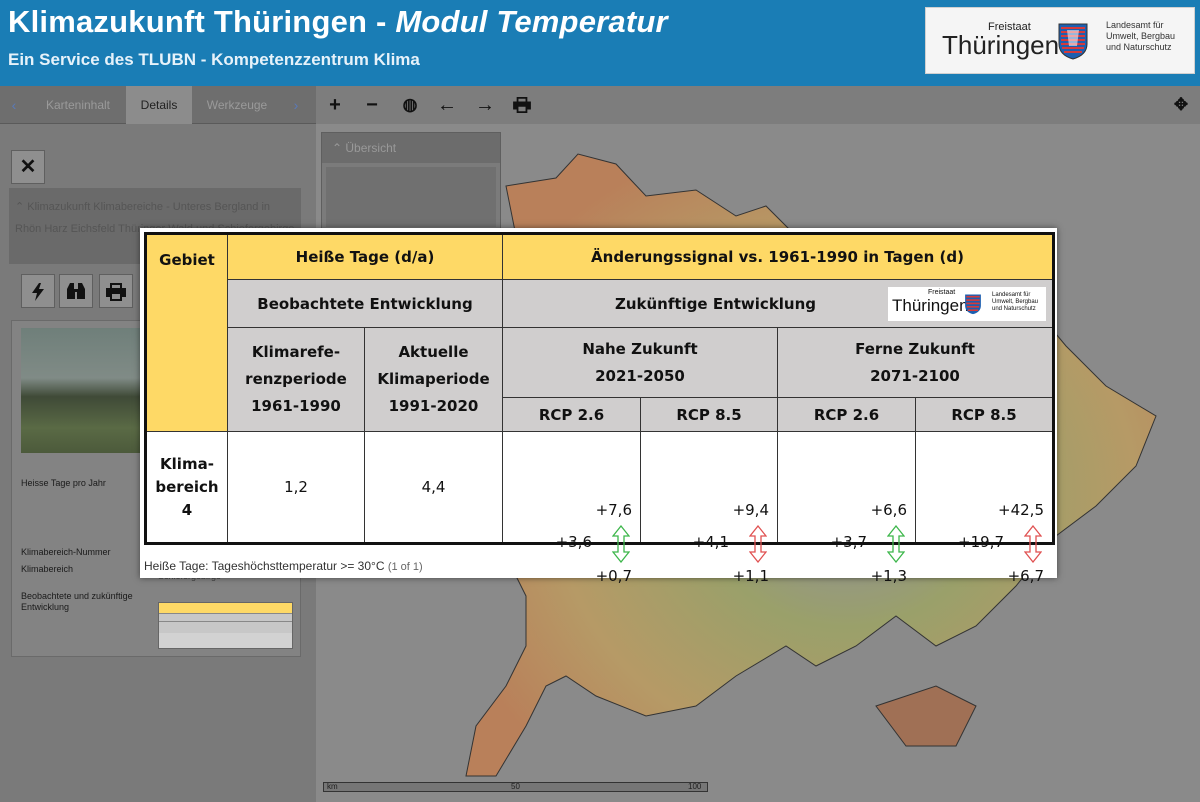 The image size is (1200, 802). What do you see at coordinates (573, 542) in the screenshot?
I see `signal-mid: +3,6` at bounding box center [573, 542].